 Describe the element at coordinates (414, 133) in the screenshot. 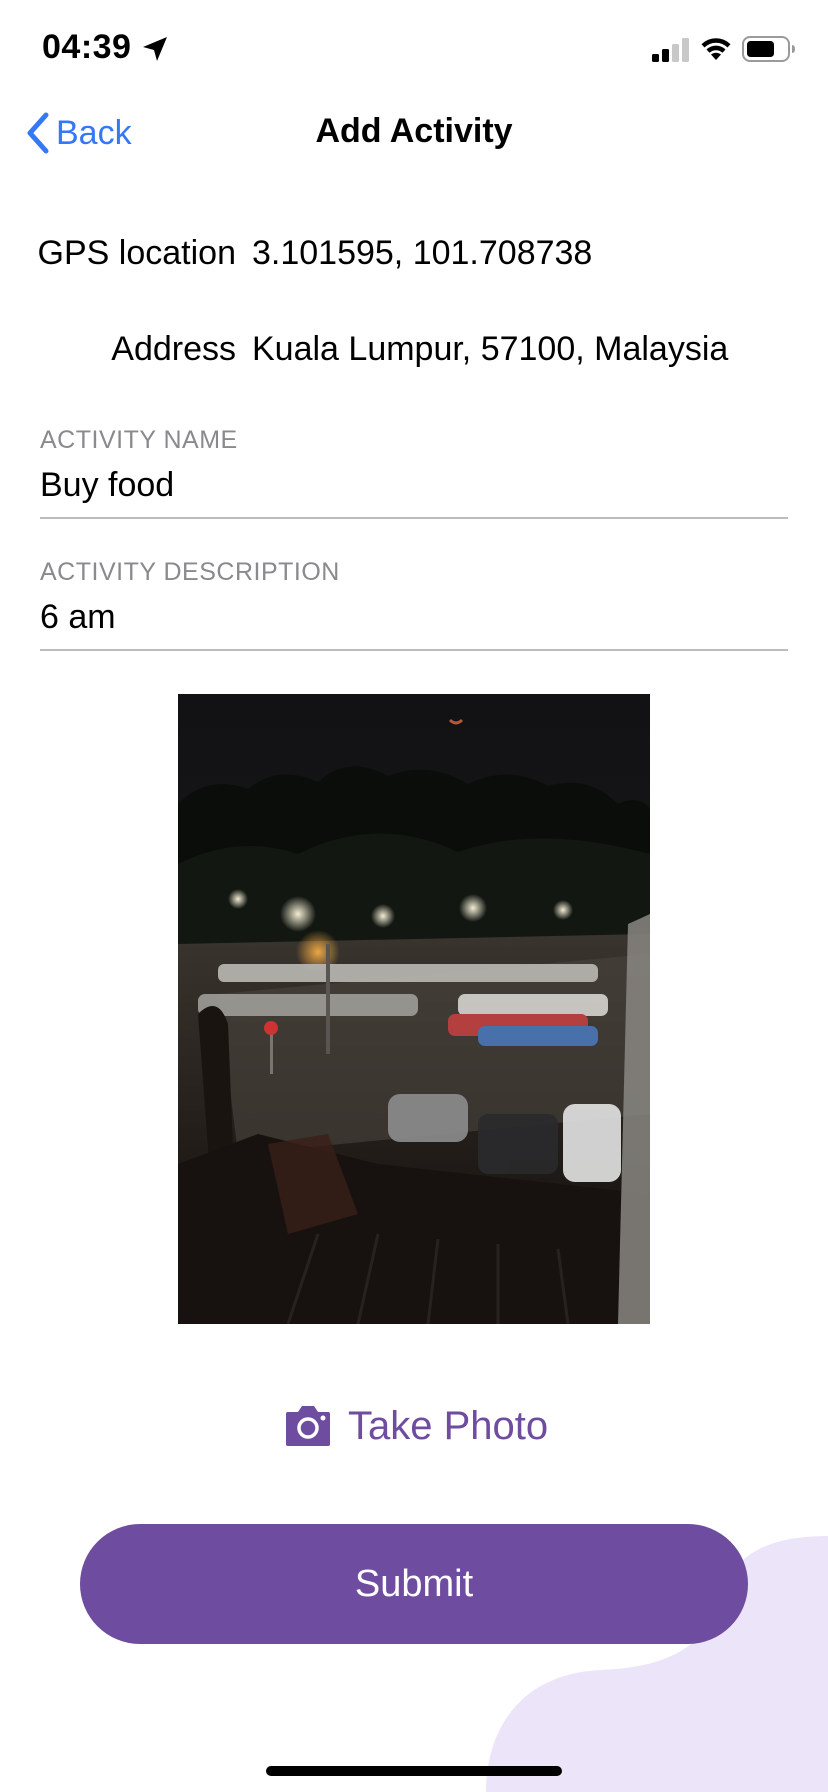

I see `navigation-bar: Add Activity Back` at that location.